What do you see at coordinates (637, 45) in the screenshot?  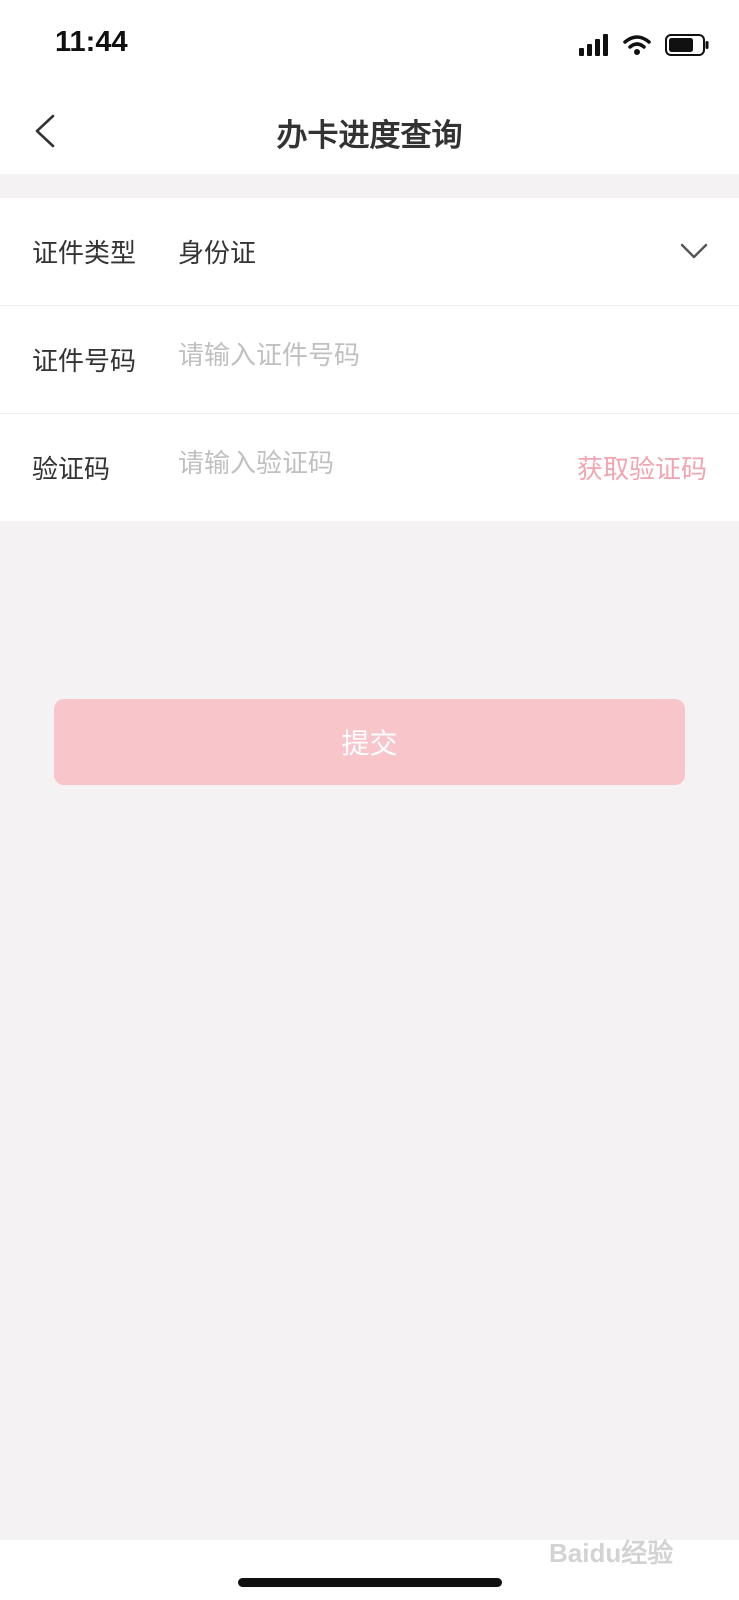 I see `wifi-icon` at bounding box center [637, 45].